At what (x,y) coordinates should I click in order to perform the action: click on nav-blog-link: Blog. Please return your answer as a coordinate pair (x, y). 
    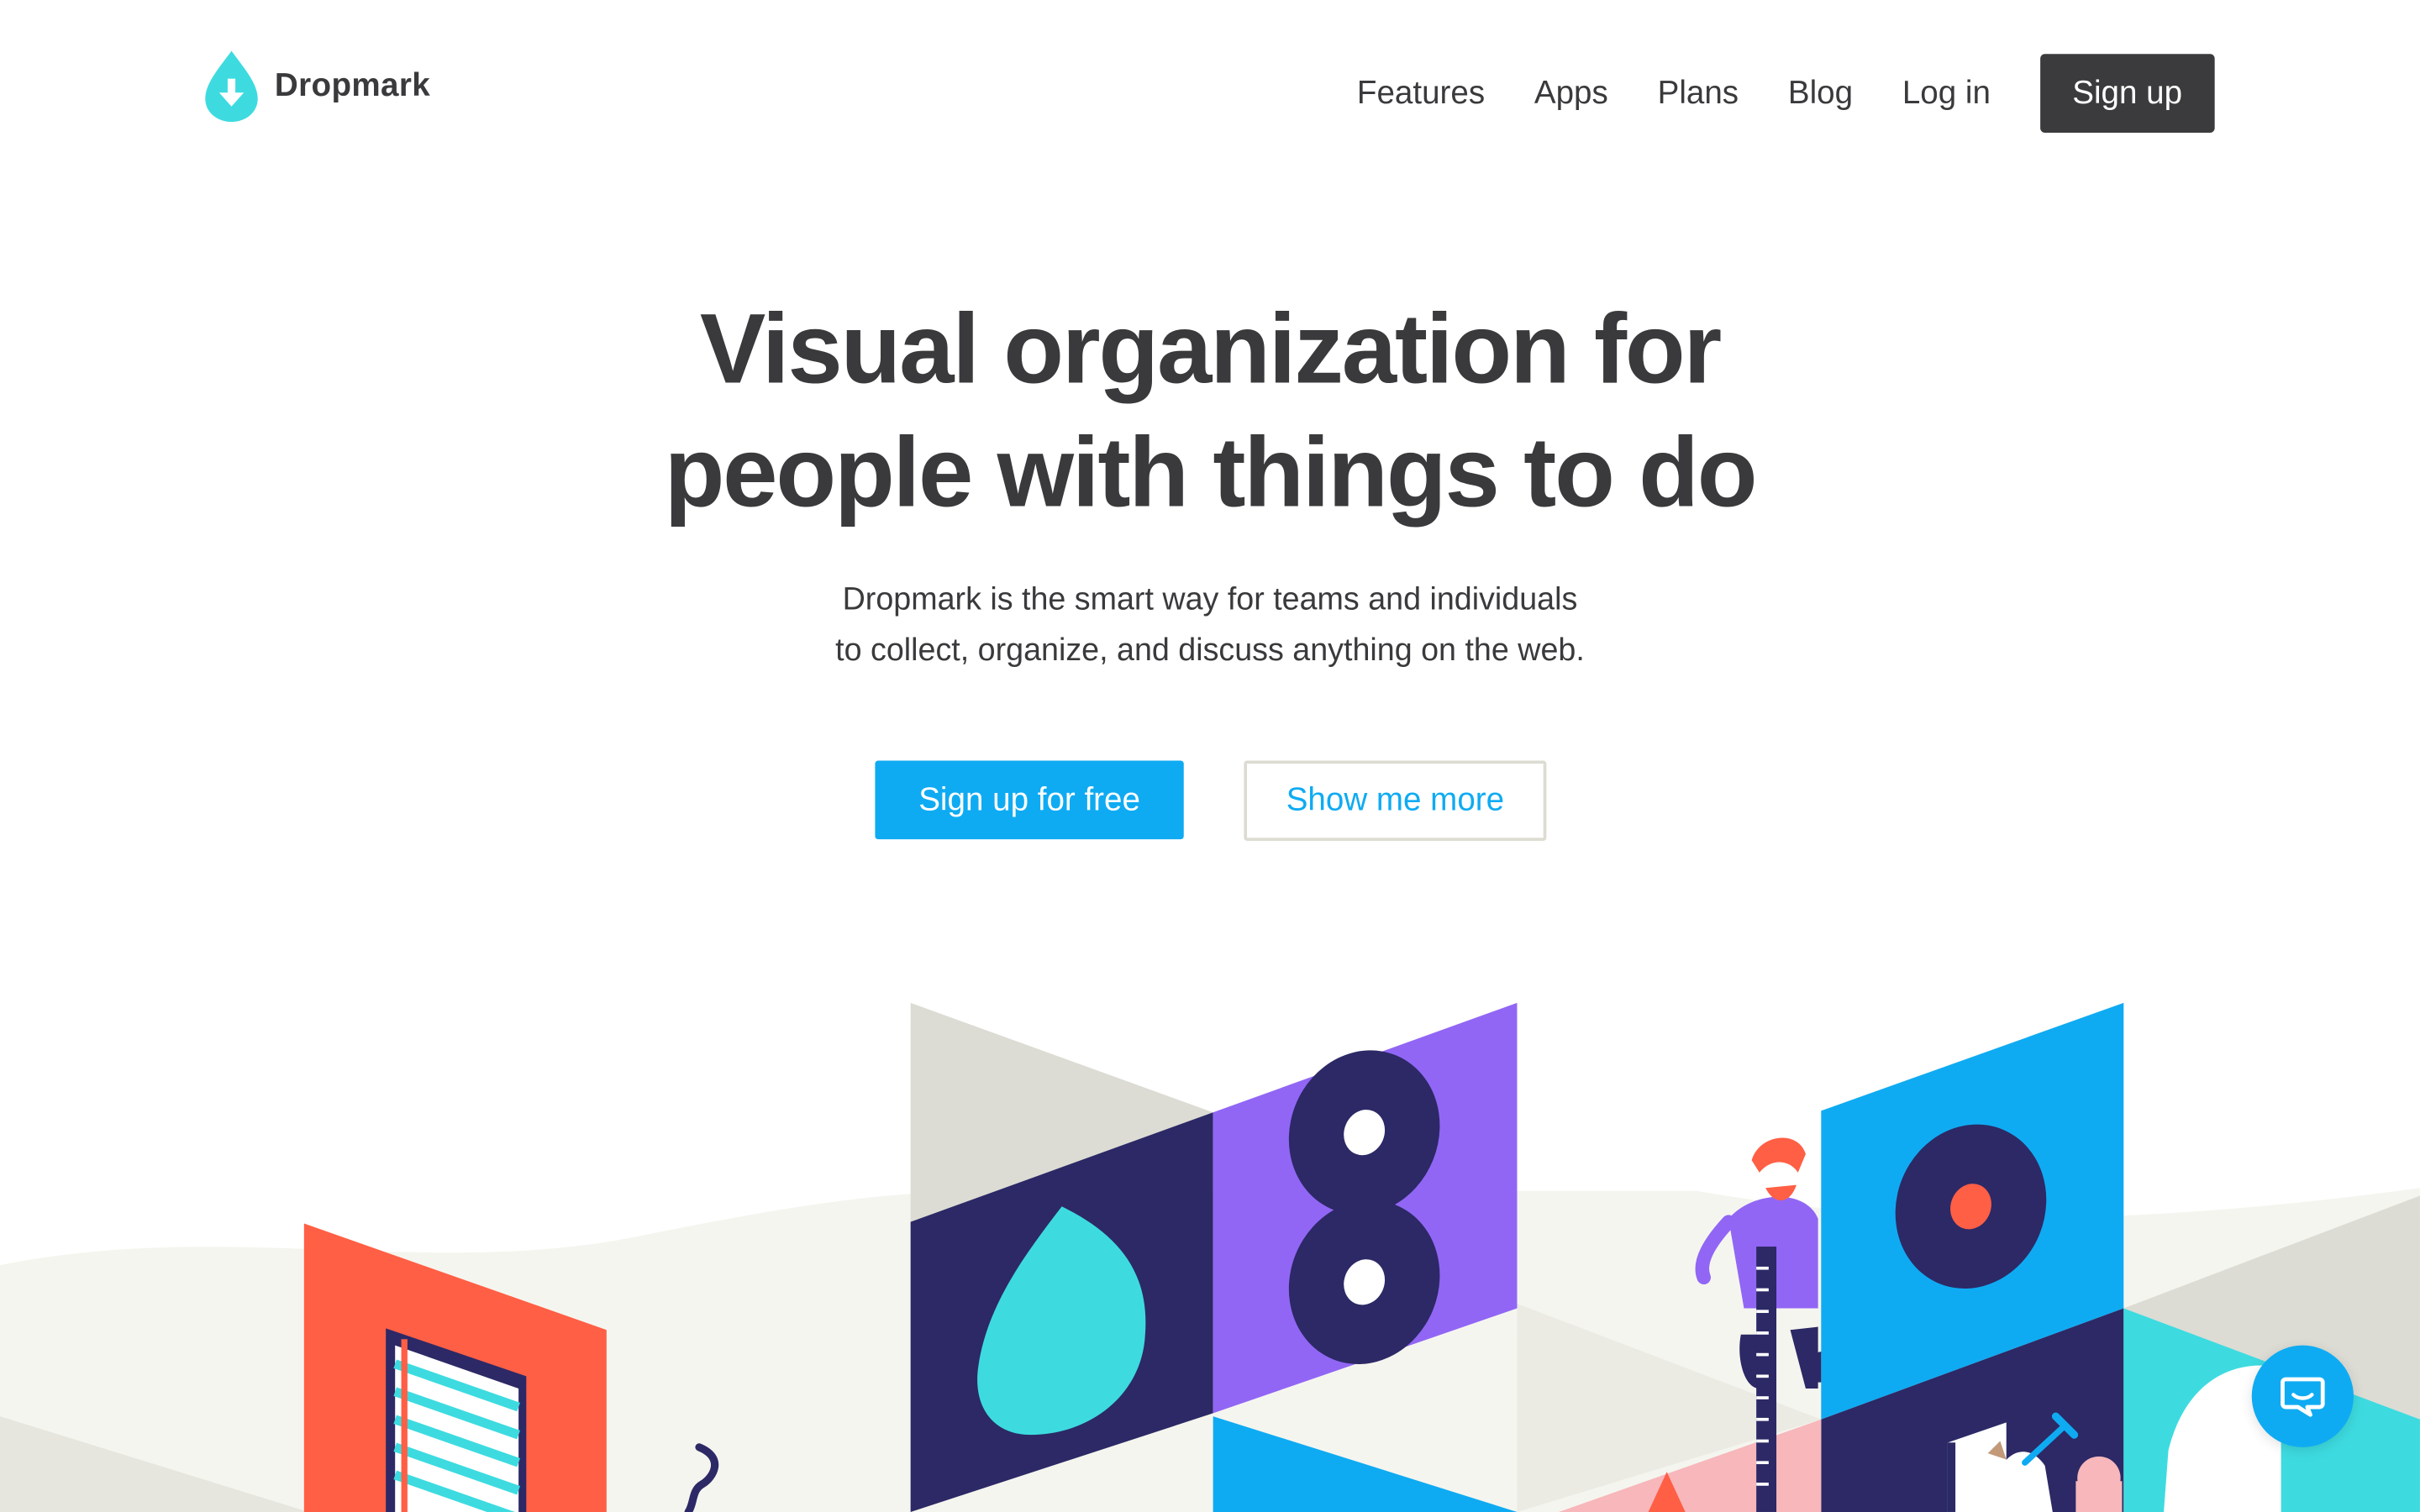
    Looking at the image, I should click on (1820, 93).